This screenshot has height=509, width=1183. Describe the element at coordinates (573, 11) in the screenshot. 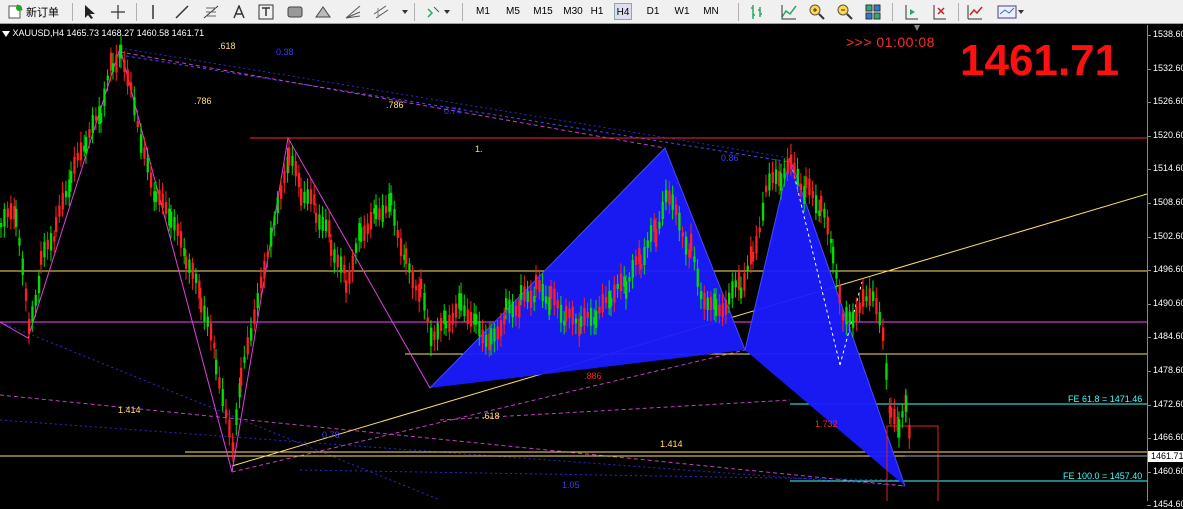

I see `timeframe-m30: M30` at that location.